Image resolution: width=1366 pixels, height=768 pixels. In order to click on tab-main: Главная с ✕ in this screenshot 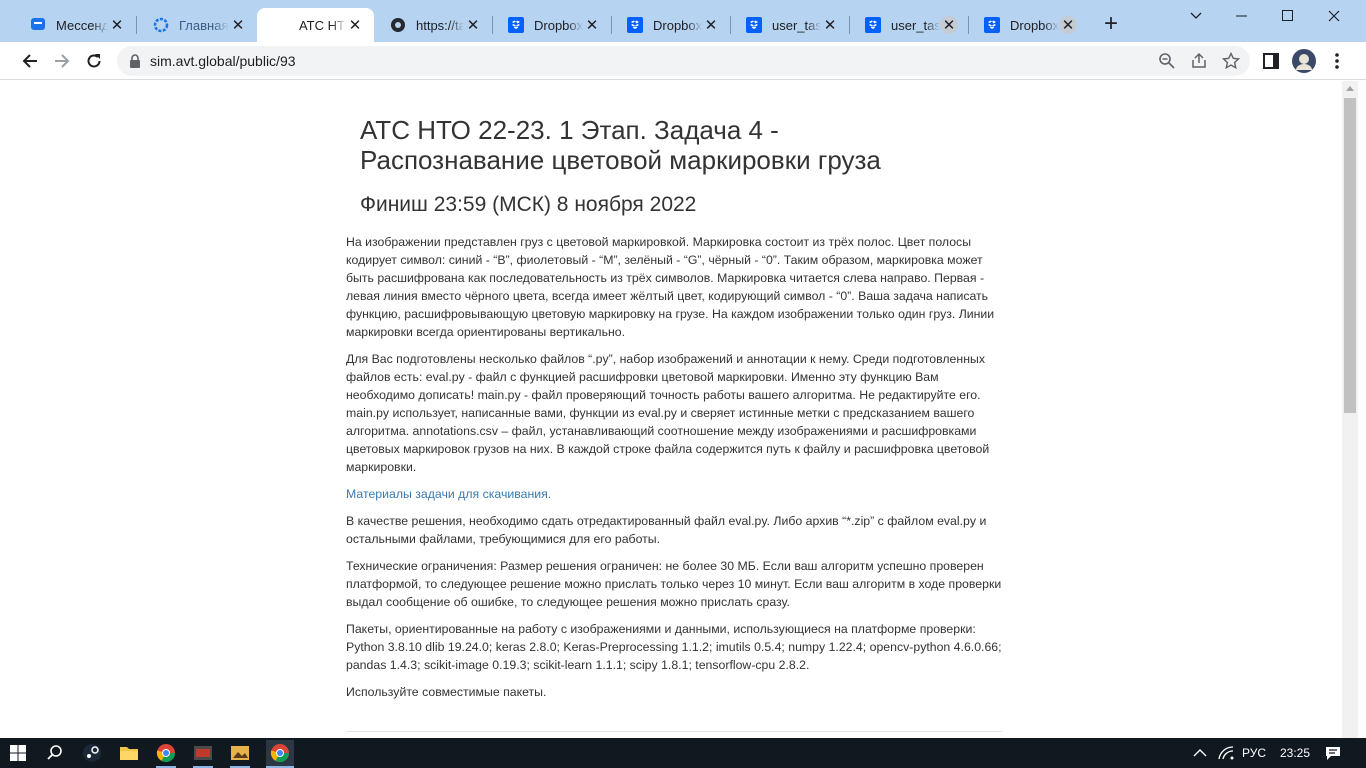, I will do `click(197, 25)`.